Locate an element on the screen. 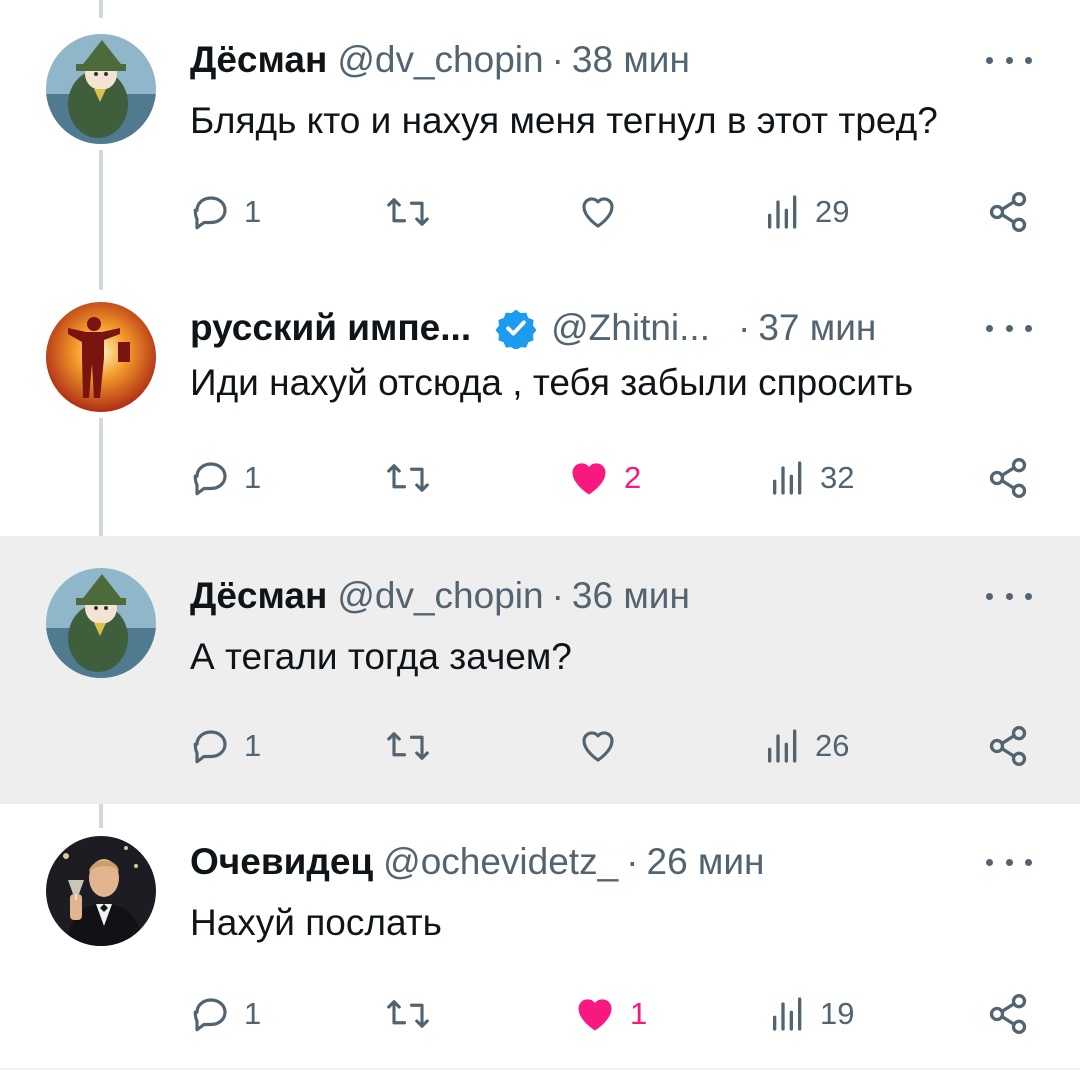 Image resolution: width=1080 pixels, height=1074 pixels. view-count: 32 is located at coordinates (837, 477).